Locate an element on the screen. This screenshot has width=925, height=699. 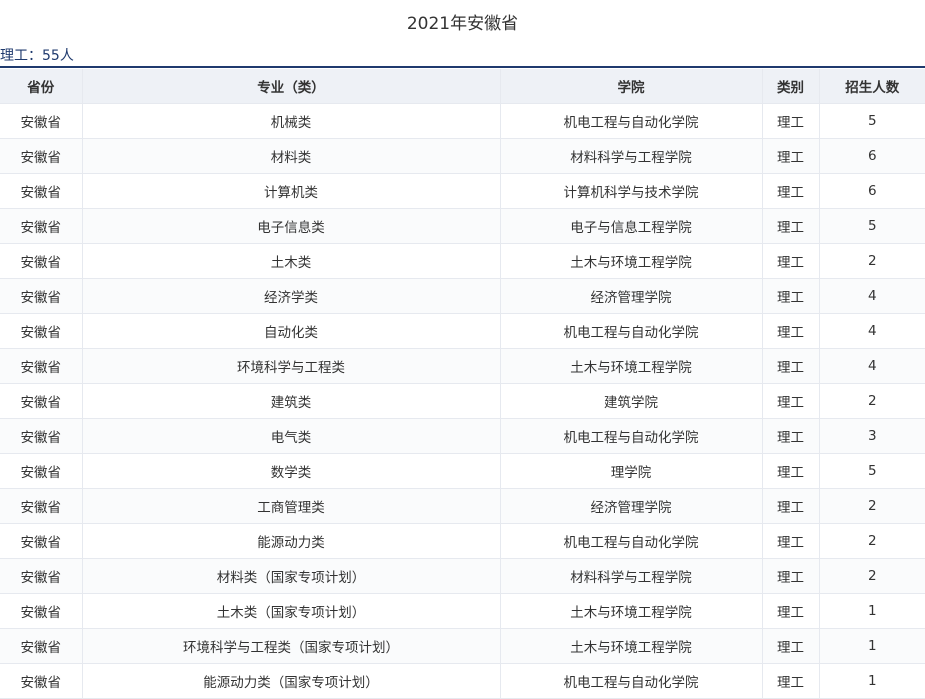
table-header-row: 省份 专业（类） 学院 类别 招生人数 is located at coordinates (462, 86).